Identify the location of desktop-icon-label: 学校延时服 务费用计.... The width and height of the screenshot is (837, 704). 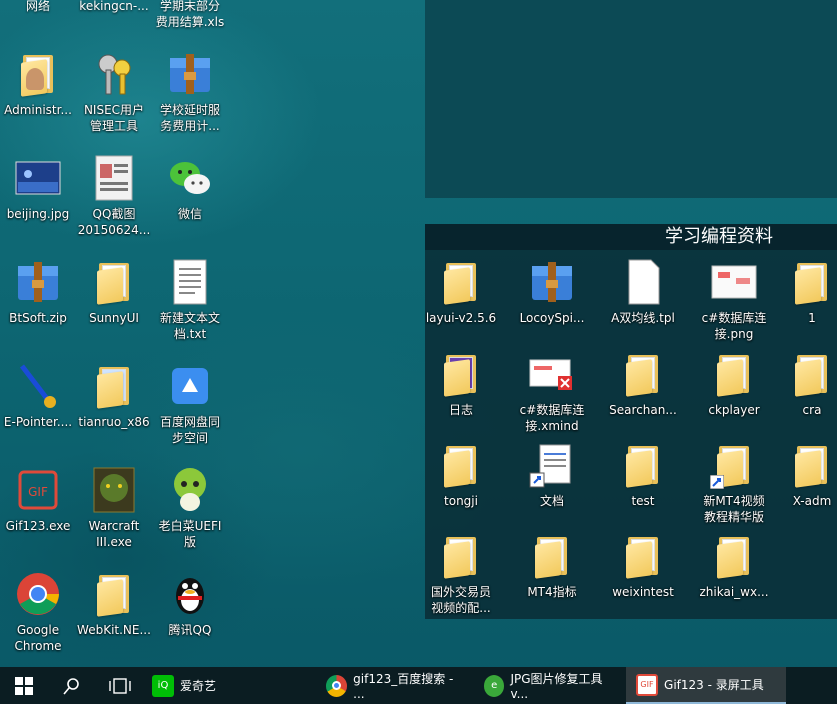
(189, 118).